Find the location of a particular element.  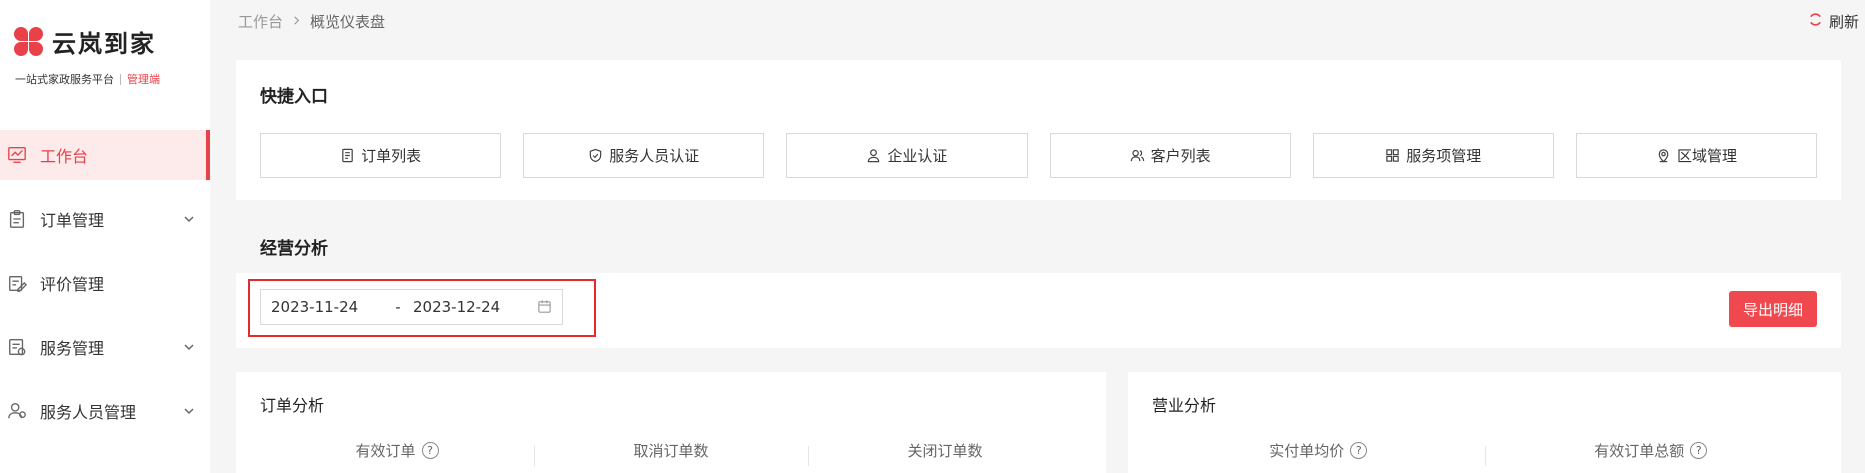

brand-name: 云岚到家 is located at coordinates (104, 43).